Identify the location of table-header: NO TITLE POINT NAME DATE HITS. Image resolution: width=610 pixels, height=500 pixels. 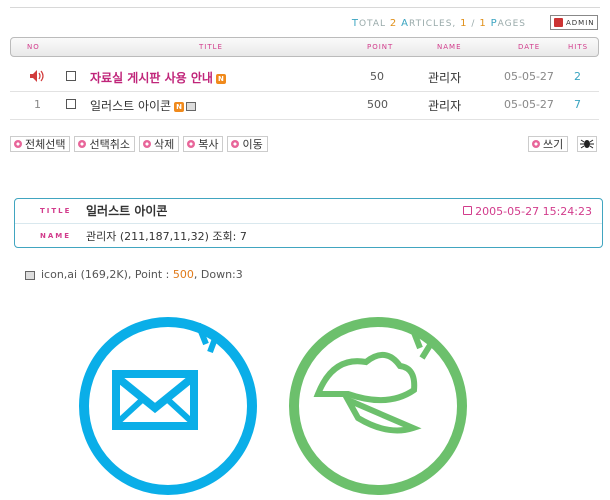
(304, 47).